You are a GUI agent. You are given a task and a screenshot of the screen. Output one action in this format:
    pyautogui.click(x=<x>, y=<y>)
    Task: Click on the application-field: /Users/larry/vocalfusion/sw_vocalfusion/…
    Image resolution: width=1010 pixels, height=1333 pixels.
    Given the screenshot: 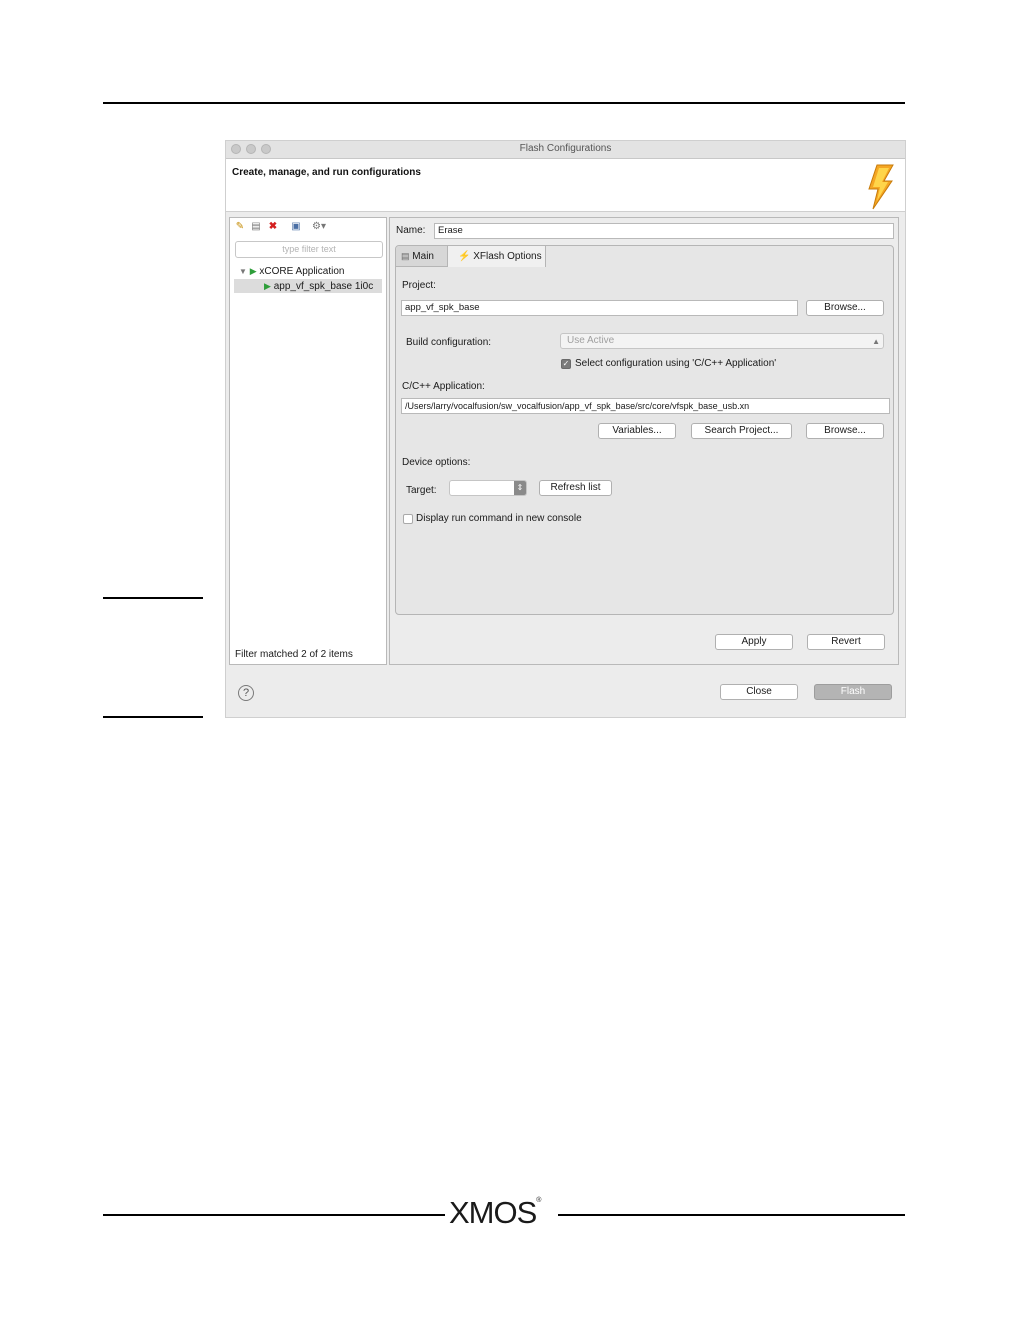 What is the action you would take?
    pyautogui.click(x=645, y=406)
    